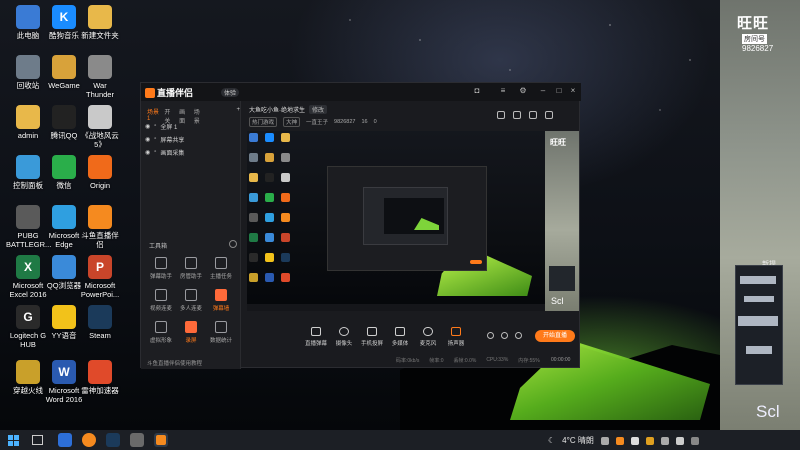 The image size is (800, 450). I want to click on tab-scene-1: 场景1, so click(153, 114).